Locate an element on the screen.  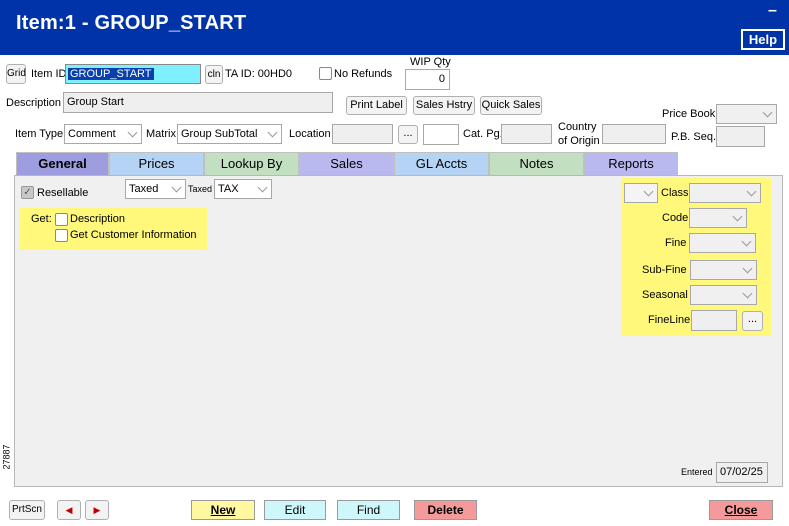
grid-button: Grid is located at coordinates (16, 74).